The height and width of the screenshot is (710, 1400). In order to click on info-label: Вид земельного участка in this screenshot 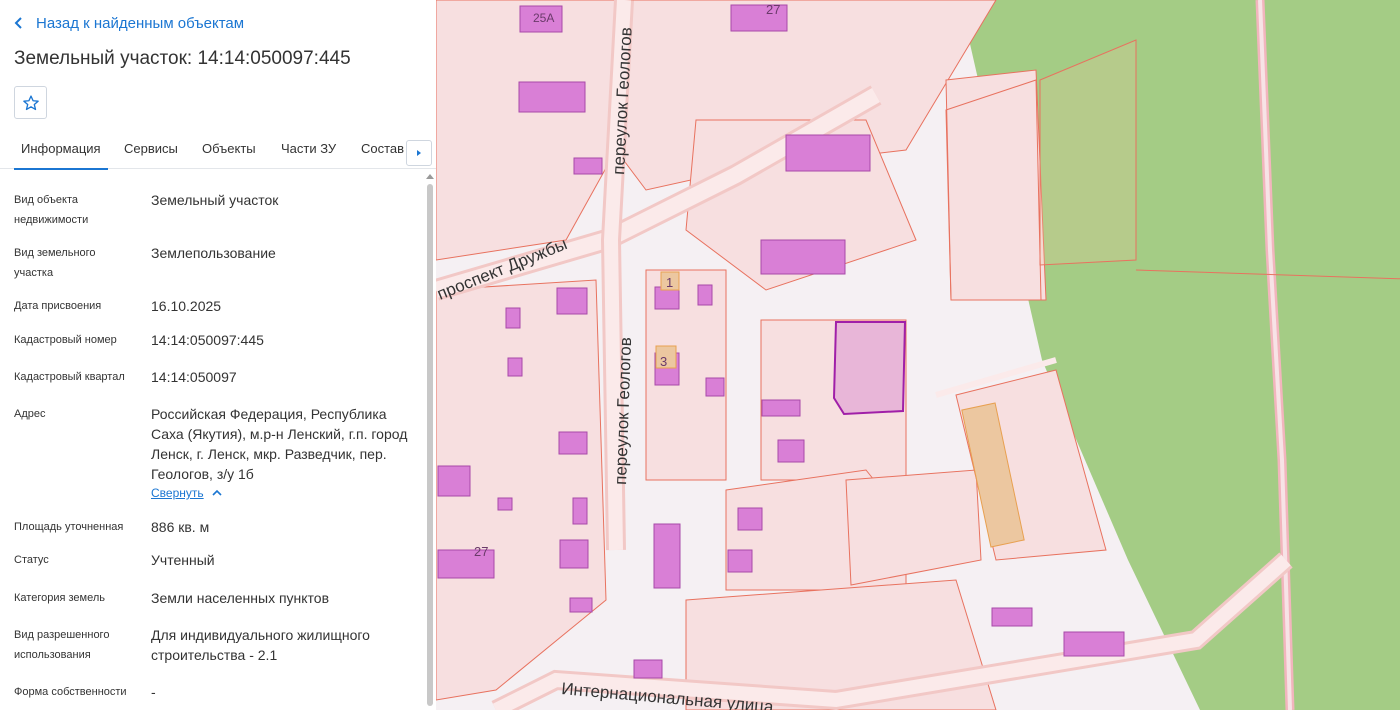, I will do `click(55, 263)`.